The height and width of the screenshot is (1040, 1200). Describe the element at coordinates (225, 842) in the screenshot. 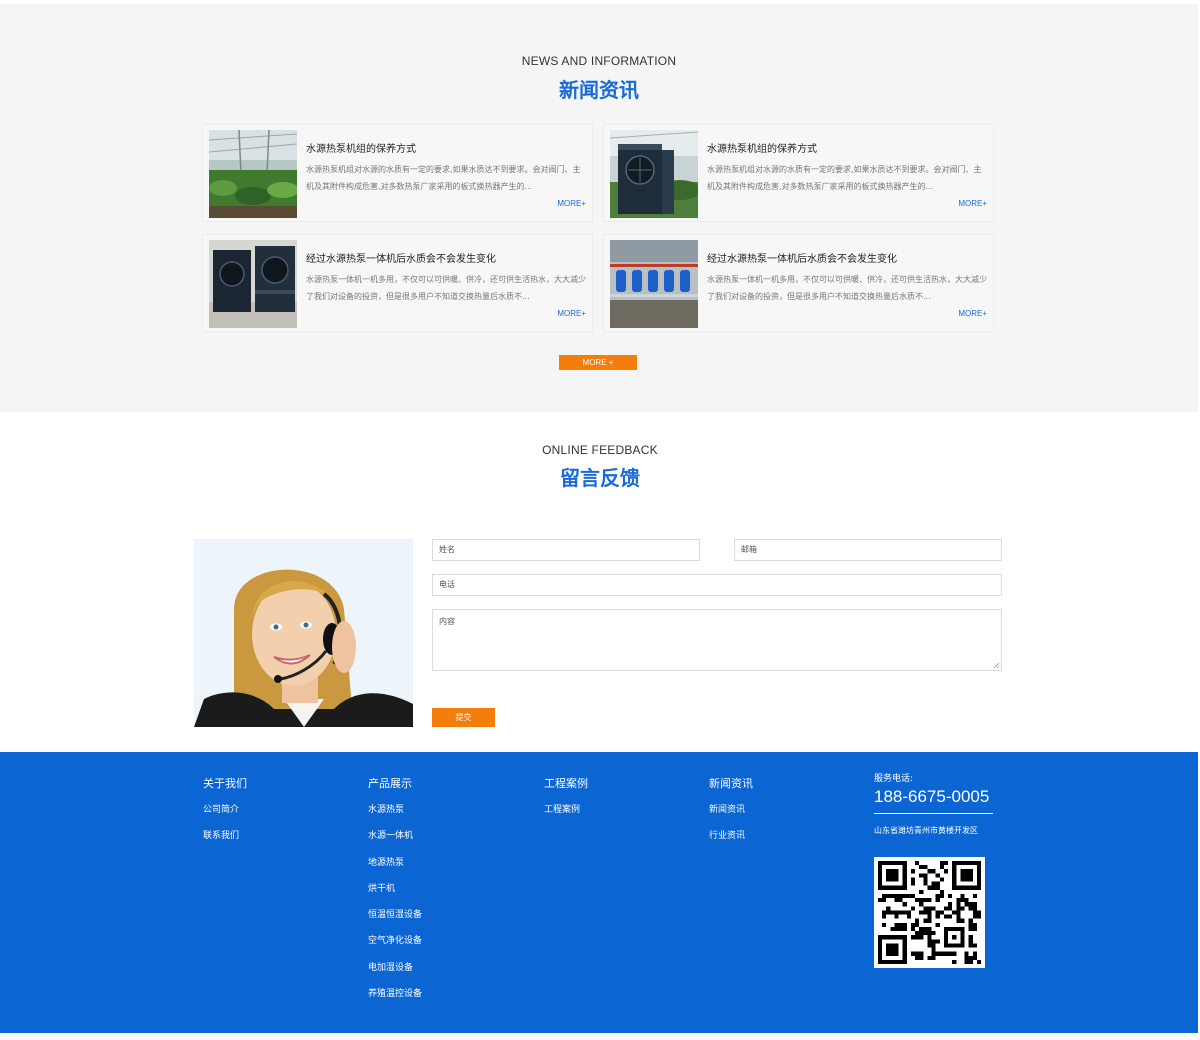

I see `footer-link: 联系我们` at that location.